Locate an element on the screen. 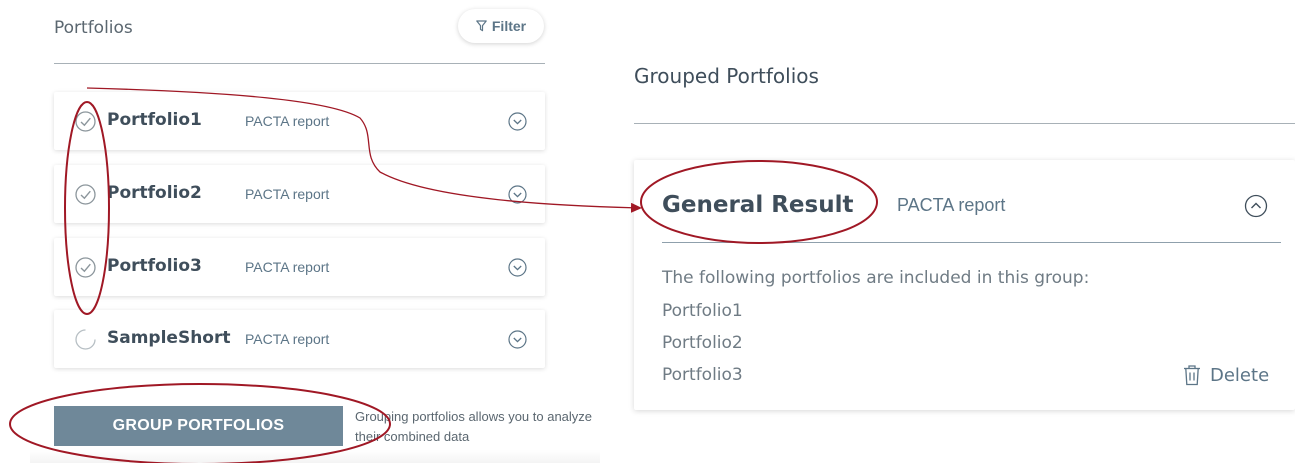 The width and height of the screenshot is (1295, 463). group-divider is located at coordinates (971, 242).